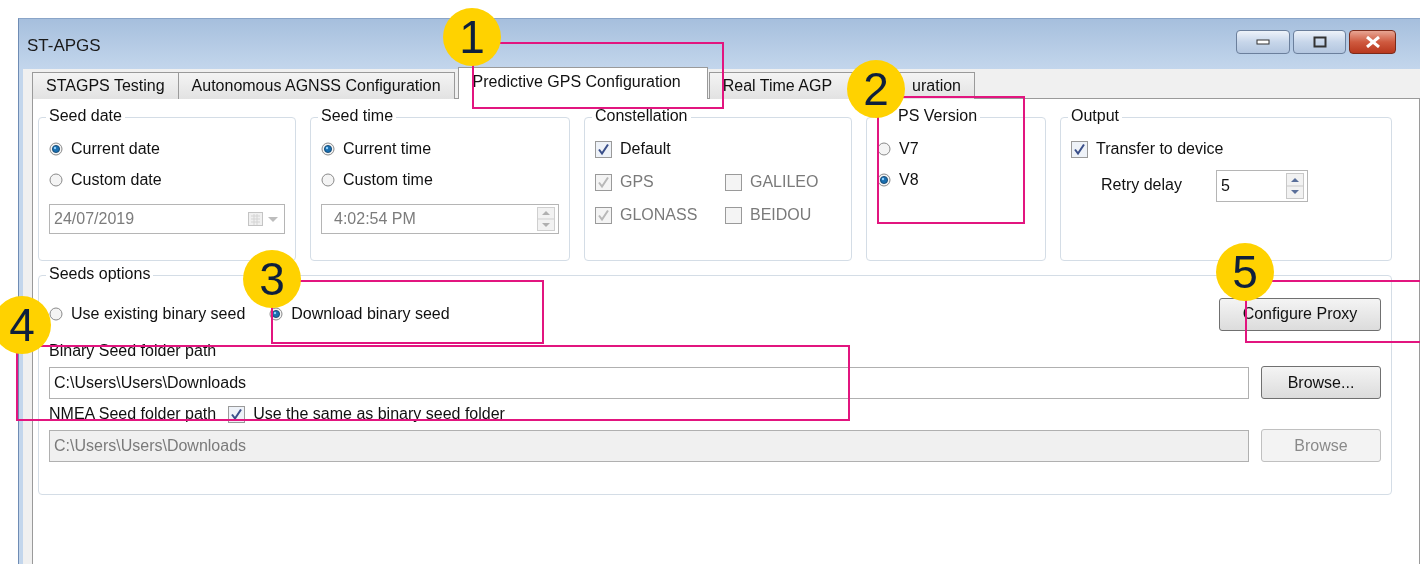 Image resolution: width=1420 pixels, height=564 pixels. I want to click on group-title: Seeds options, so click(100, 274).